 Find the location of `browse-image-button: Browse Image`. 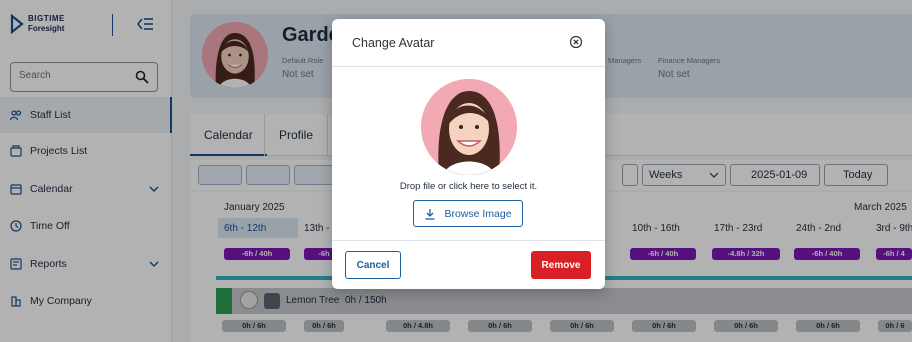

browse-image-button: Browse Image is located at coordinates (468, 213).